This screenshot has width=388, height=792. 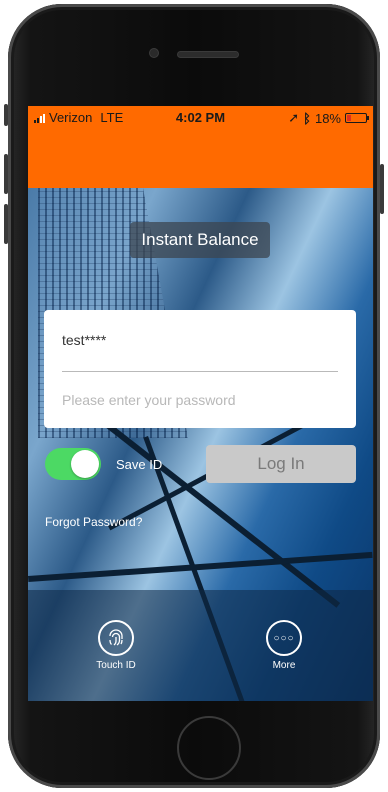 What do you see at coordinates (200, 645) in the screenshot?
I see `bottom-overlay` at bounding box center [200, 645].